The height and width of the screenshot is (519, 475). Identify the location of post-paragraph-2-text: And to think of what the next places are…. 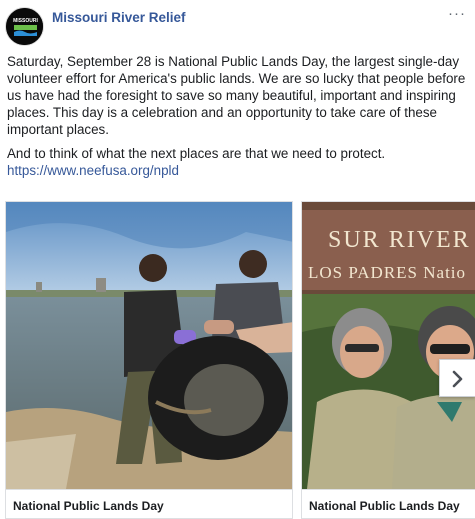
(196, 153).